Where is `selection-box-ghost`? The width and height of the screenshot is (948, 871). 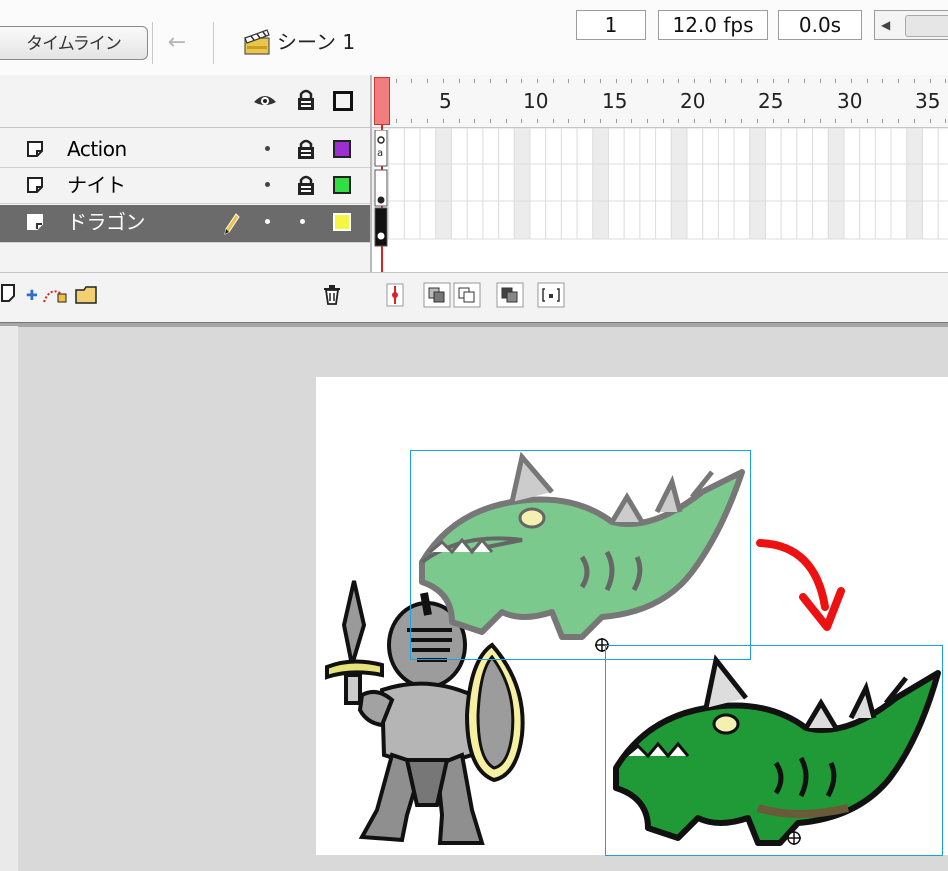 selection-box-ghost is located at coordinates (580, 555).